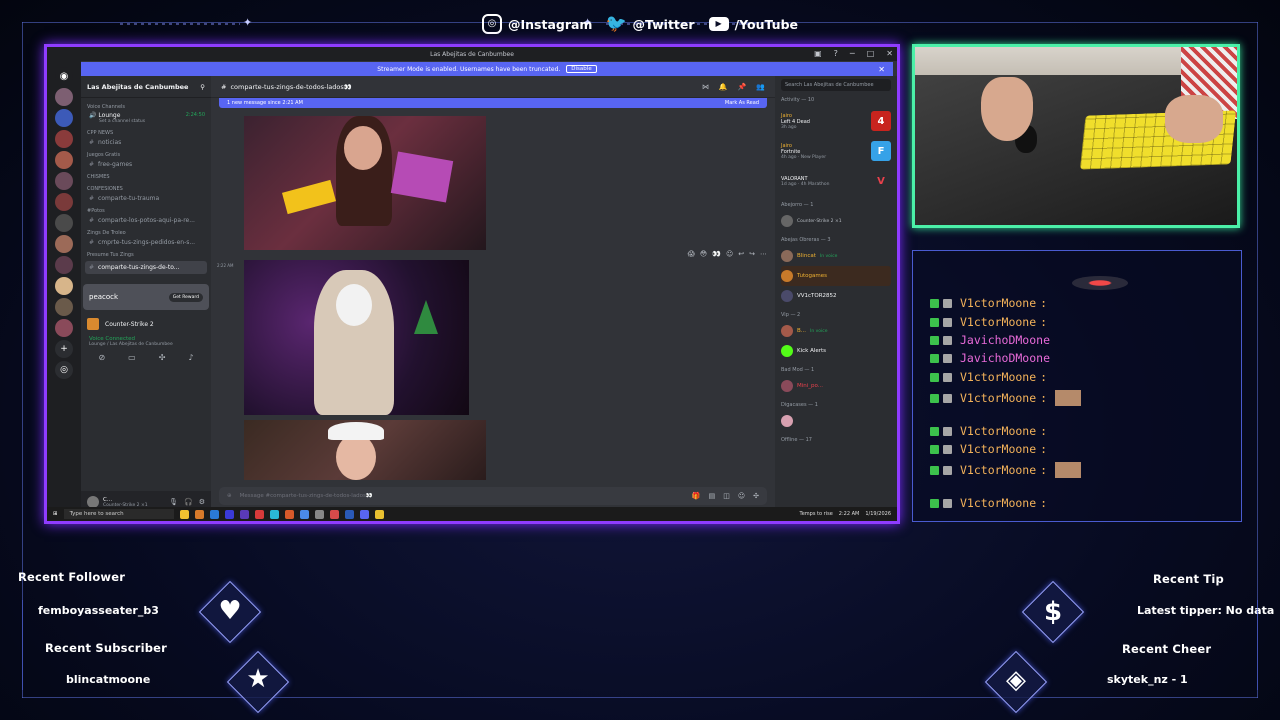  Describe the element at coordinates (836, 181) in the screenshot. I see `activity-card: VALORANT 1d ago · 4h Marathon V` at that location.